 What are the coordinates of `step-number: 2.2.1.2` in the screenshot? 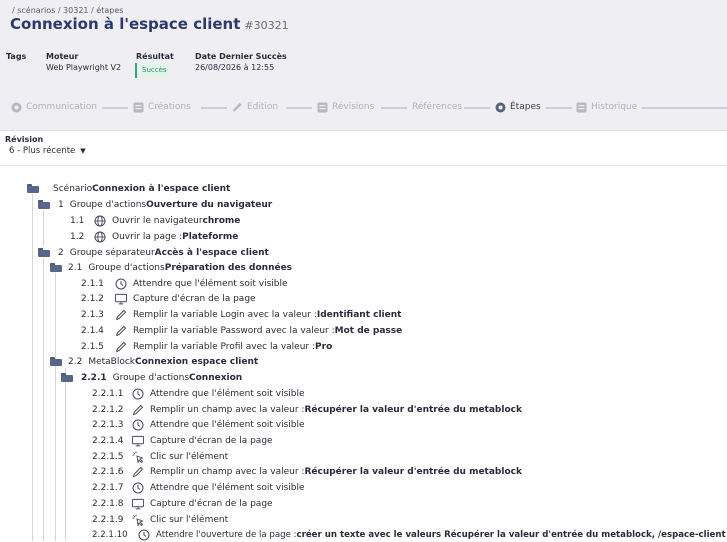 It's located at (108, 409).